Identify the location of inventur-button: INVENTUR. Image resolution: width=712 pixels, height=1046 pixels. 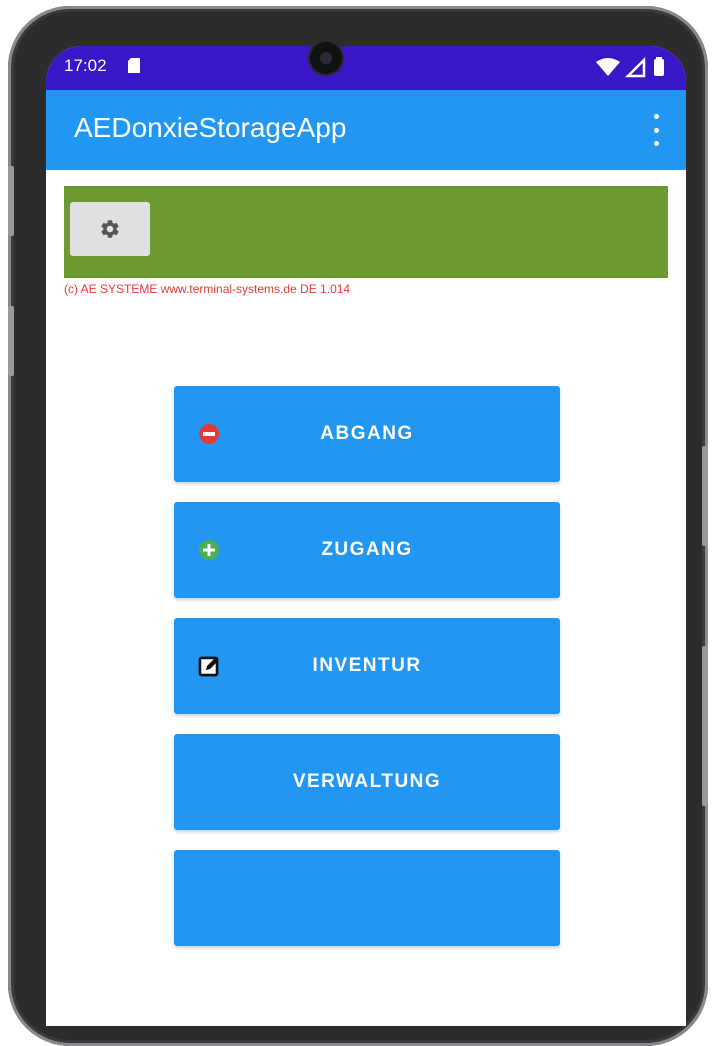
(367, 666).